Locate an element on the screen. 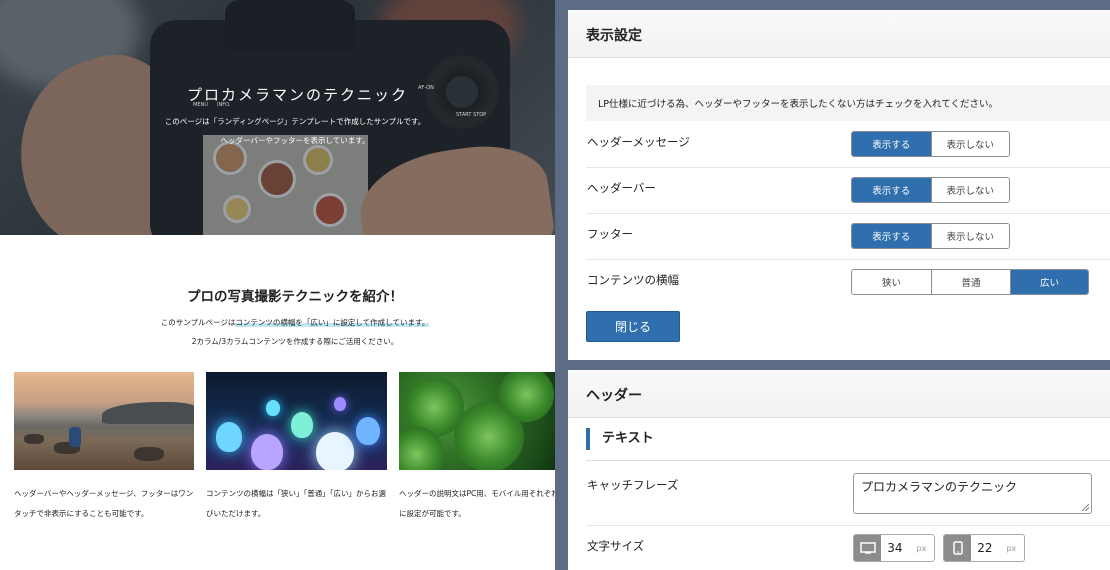 The width and height of the screenshot is (1110, 570). font-size-label: 文字サイズ is located at coordinates (616, 546).